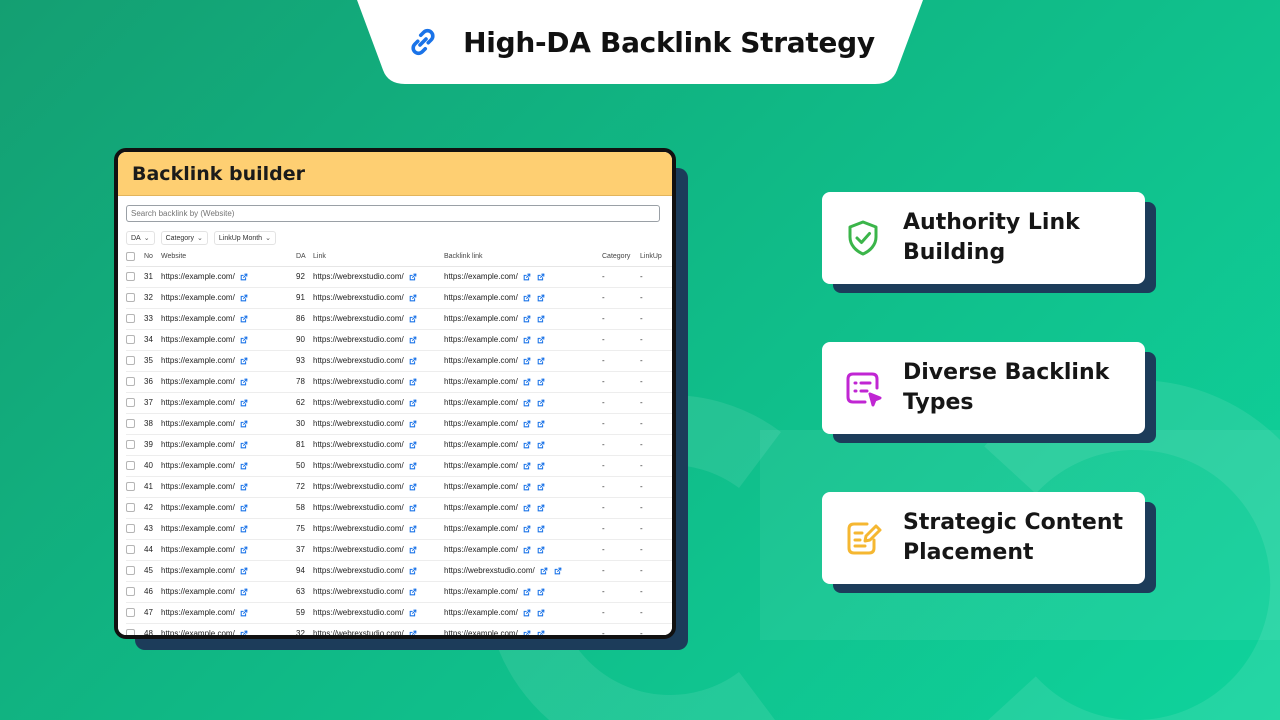 This screenshot has width=1280, height=720. I want to click on filter-da: DA ⌄, so click(140, 238).